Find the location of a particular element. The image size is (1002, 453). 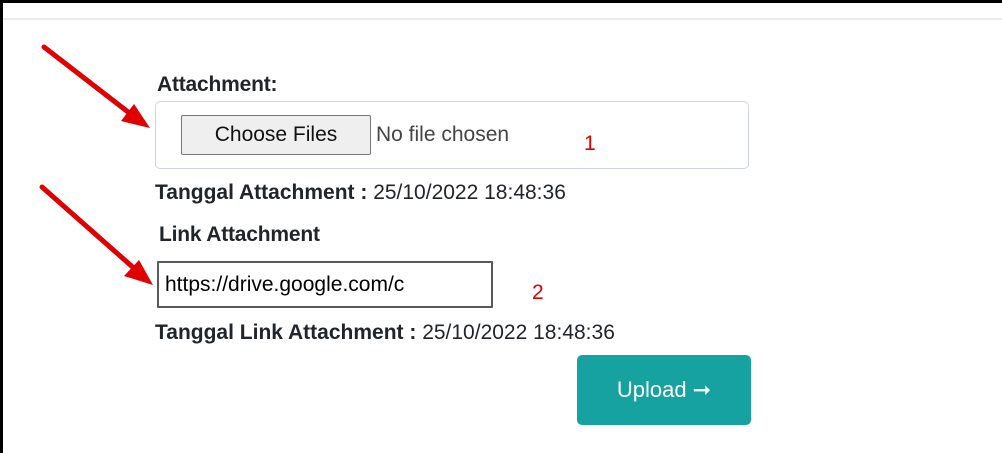

upload-button-label: Upload is located at coordinates (651, 389).